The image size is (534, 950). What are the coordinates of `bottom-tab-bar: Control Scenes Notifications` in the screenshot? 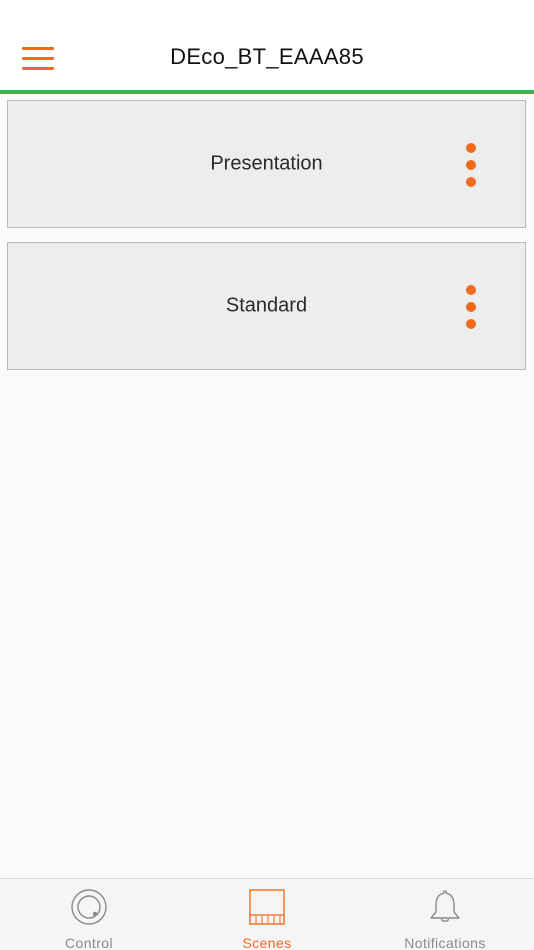 It's located at (267, 914).